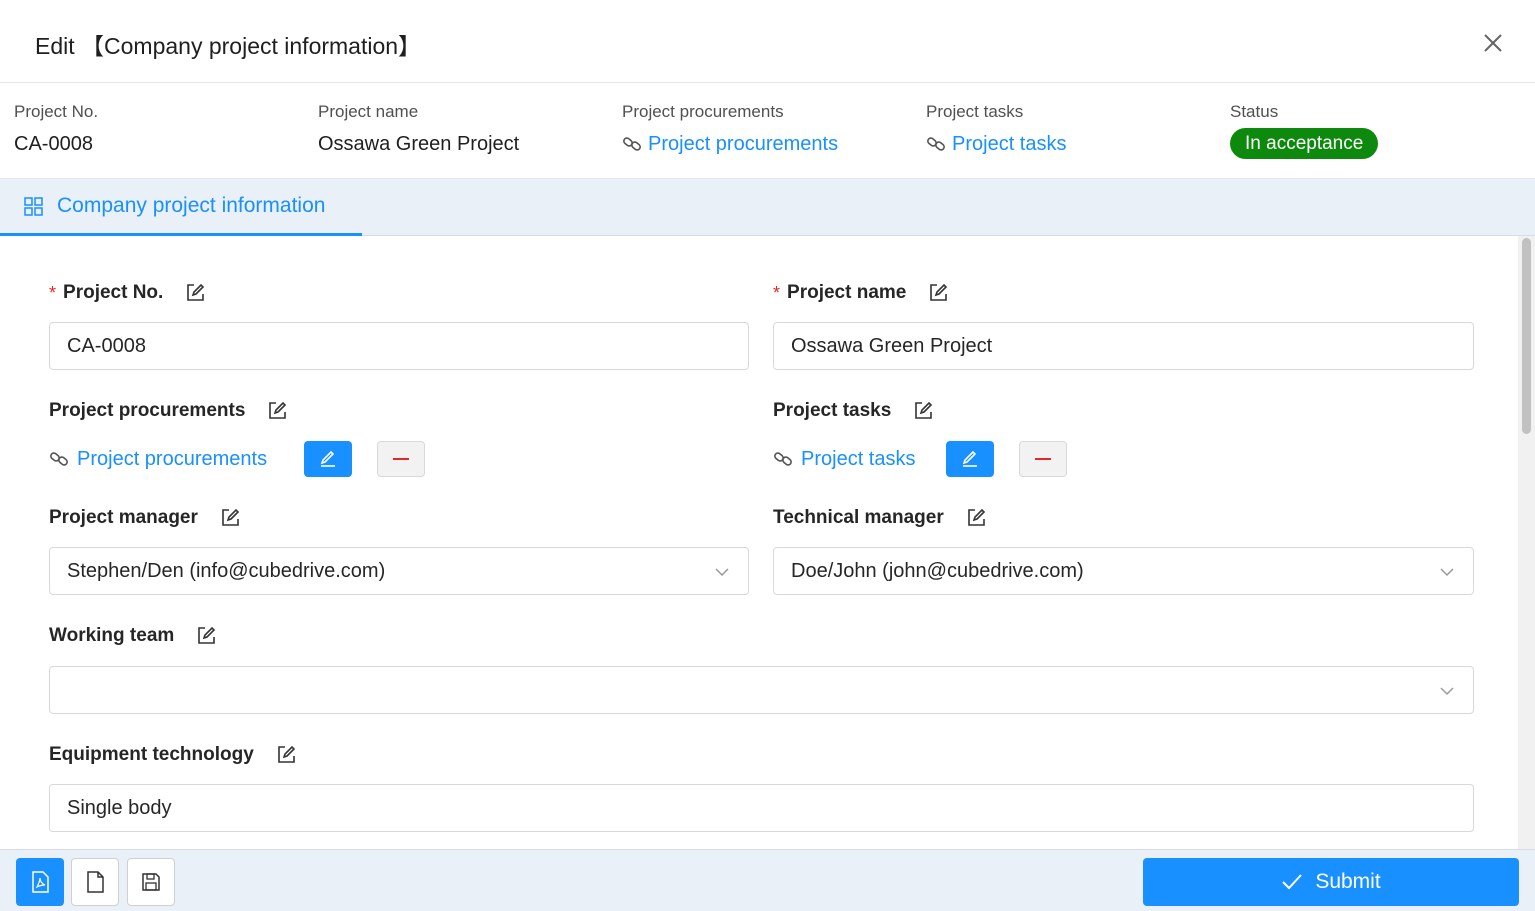 The image size is (1535, 911). Describe the element at coordinates (123, 517) in the screenshot. I see `field-label-text: Project manager` at that location.